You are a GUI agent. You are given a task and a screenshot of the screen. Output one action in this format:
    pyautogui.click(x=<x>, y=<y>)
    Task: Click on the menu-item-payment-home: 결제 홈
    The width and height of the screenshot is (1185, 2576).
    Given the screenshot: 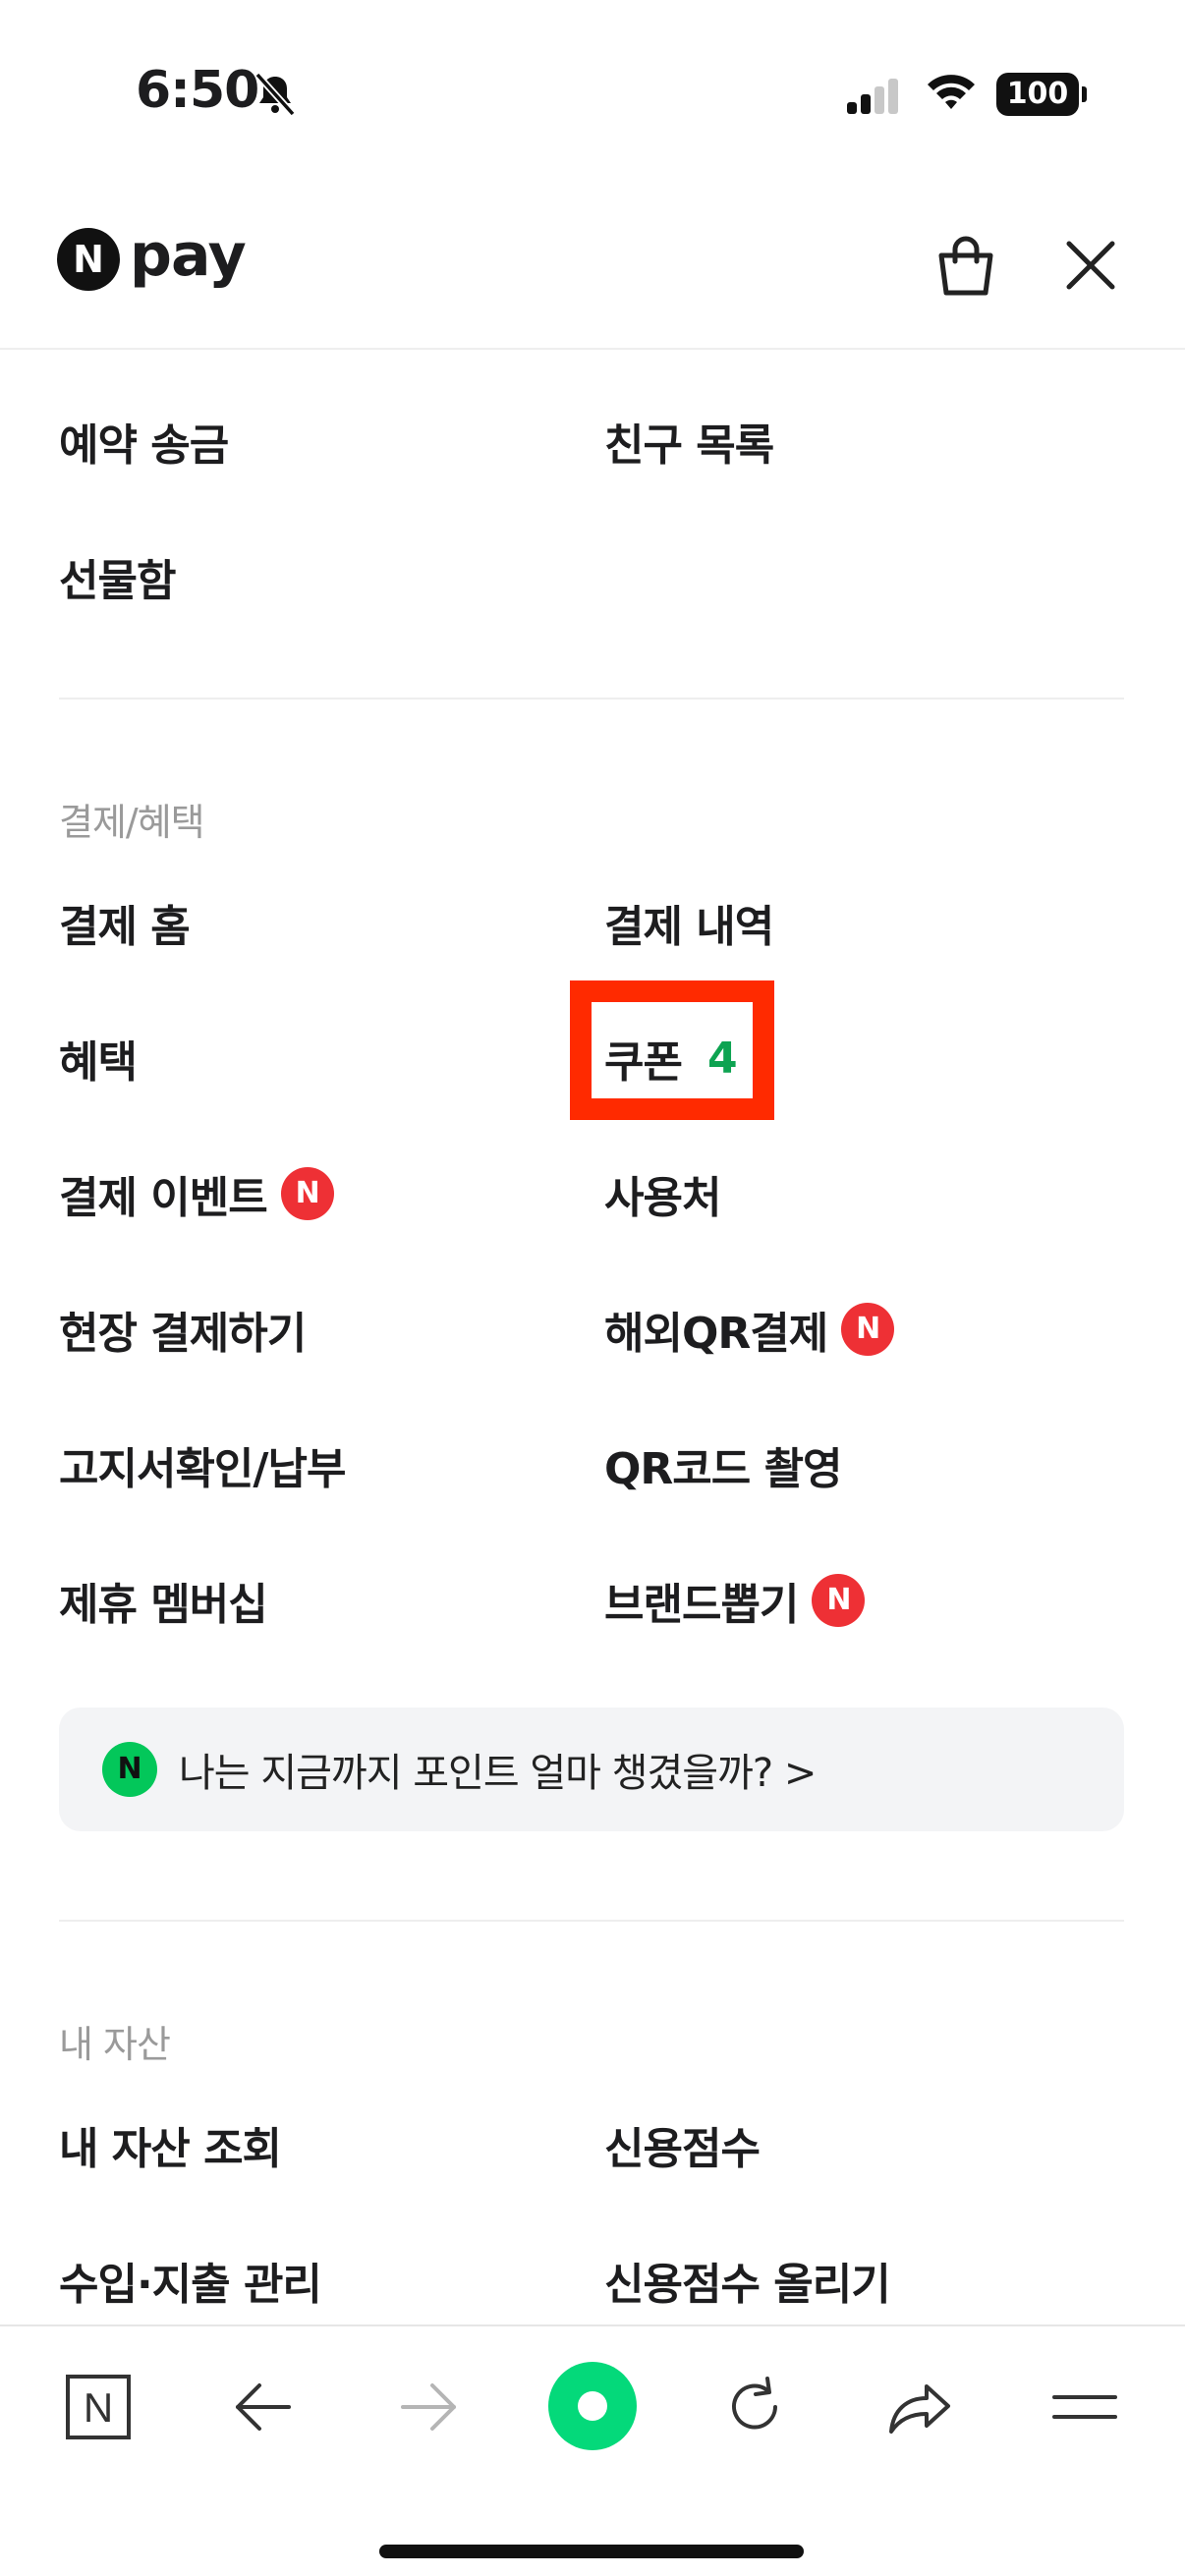 What is the action you would take?
    pyautogui.click(x=125, y=922)
    